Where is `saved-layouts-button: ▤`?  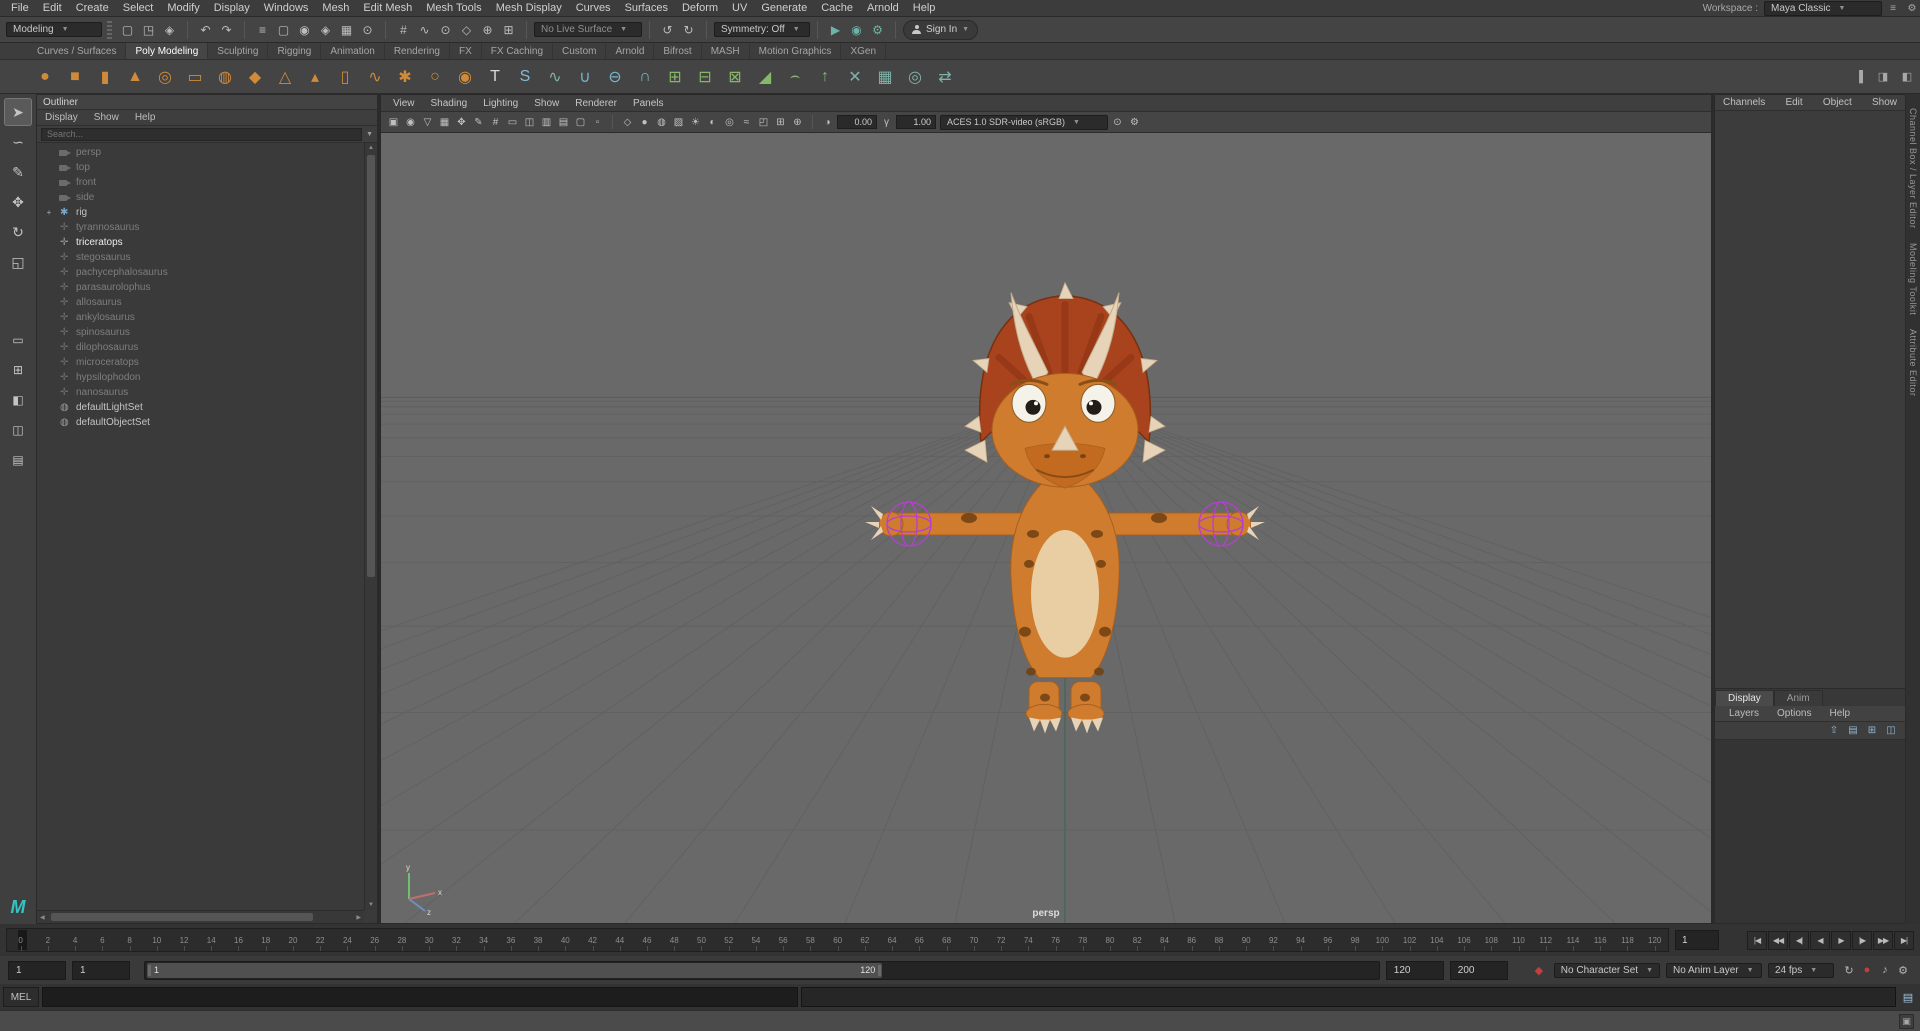
saved-layouts-button: ▤ is located at coordinates (18, 460).